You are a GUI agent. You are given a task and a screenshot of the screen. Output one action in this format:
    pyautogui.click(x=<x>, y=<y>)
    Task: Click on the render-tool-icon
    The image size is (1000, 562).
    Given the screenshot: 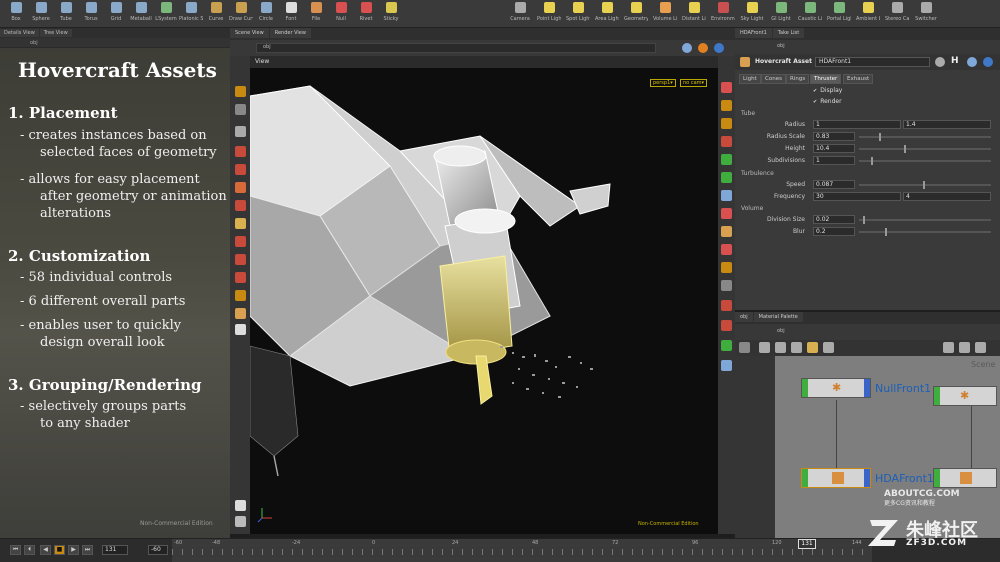 What is the action you would take?
    pyautogui.click(x=240, y=329)
    